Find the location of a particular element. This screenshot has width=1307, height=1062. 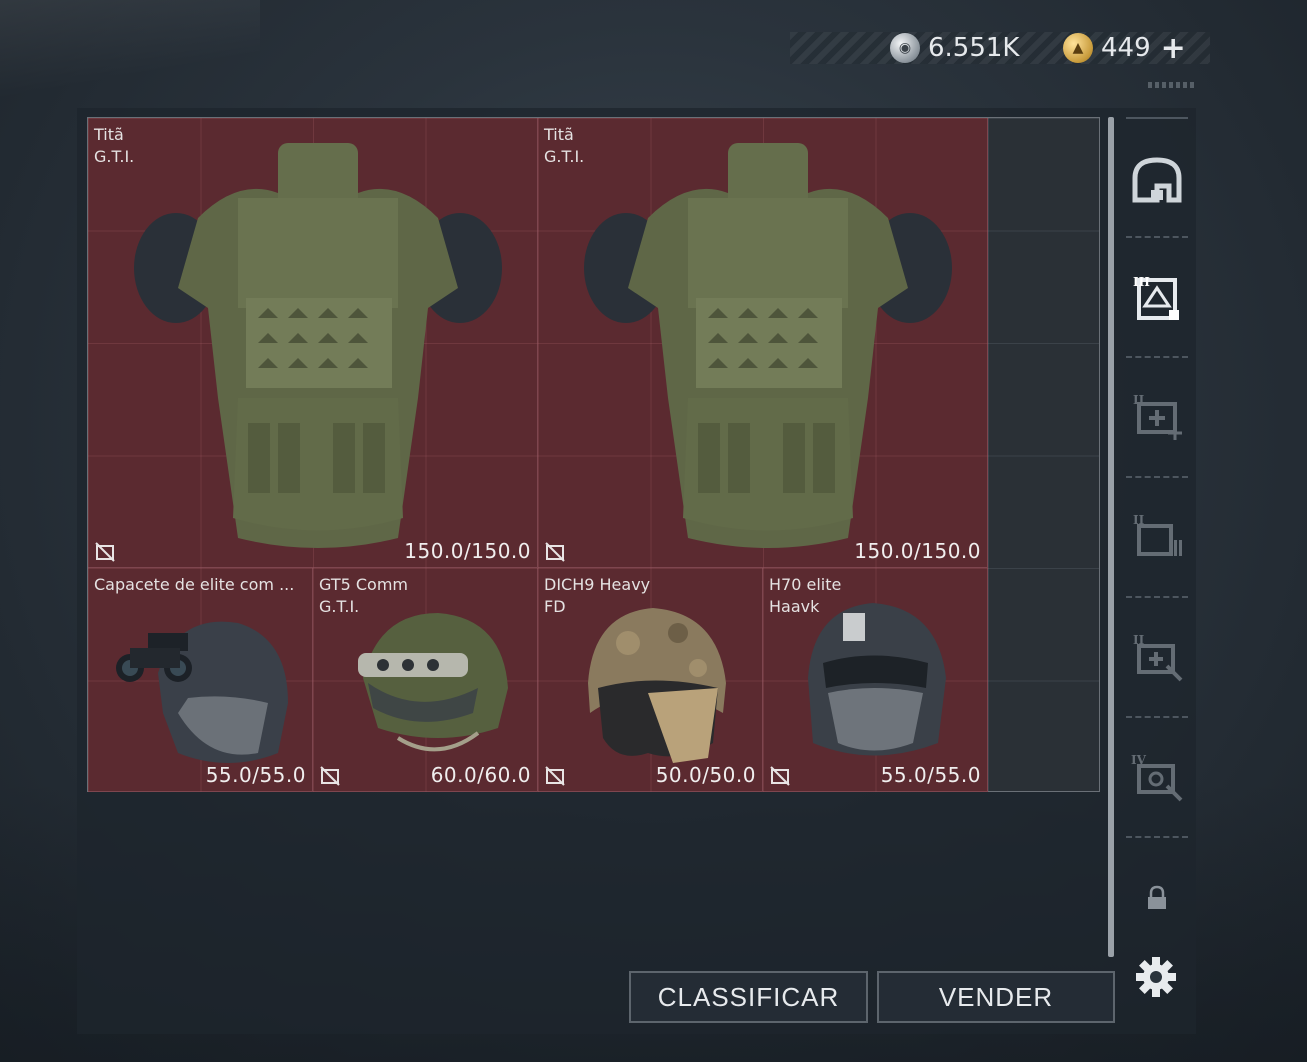

tab-repair: II is located at coordinates (1157, 656).